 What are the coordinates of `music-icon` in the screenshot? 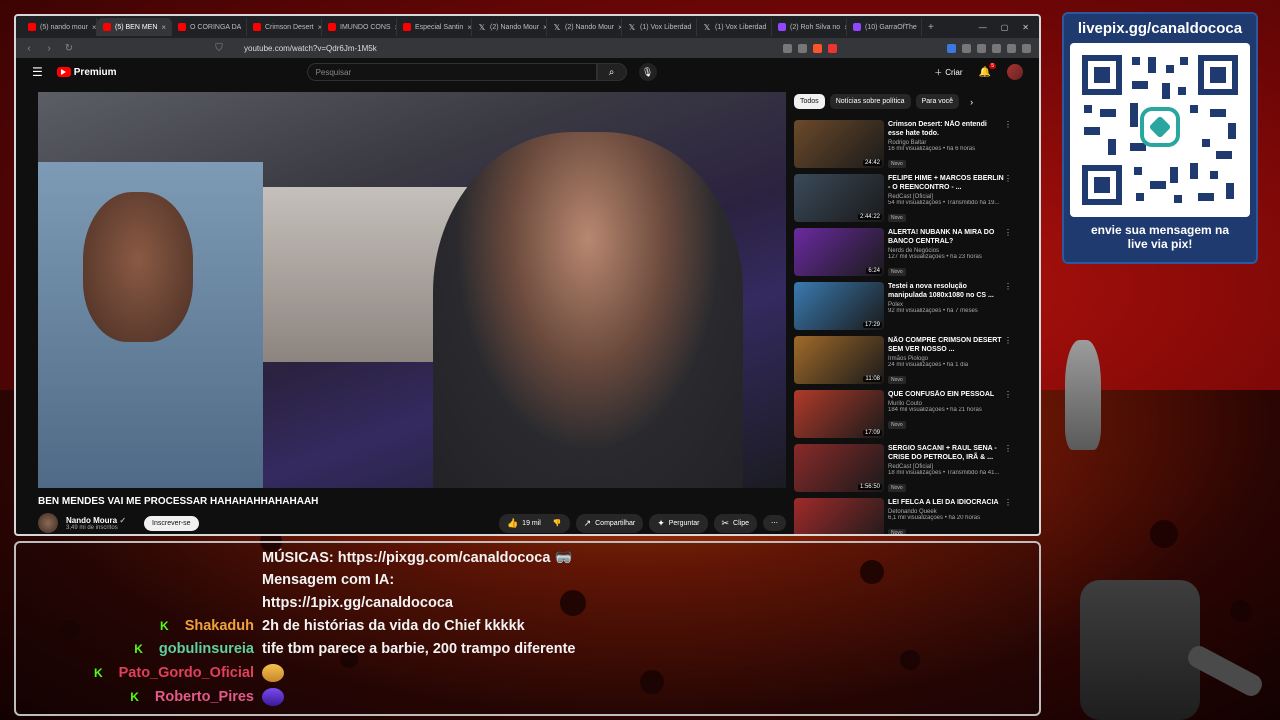 It's located at (996, 48).